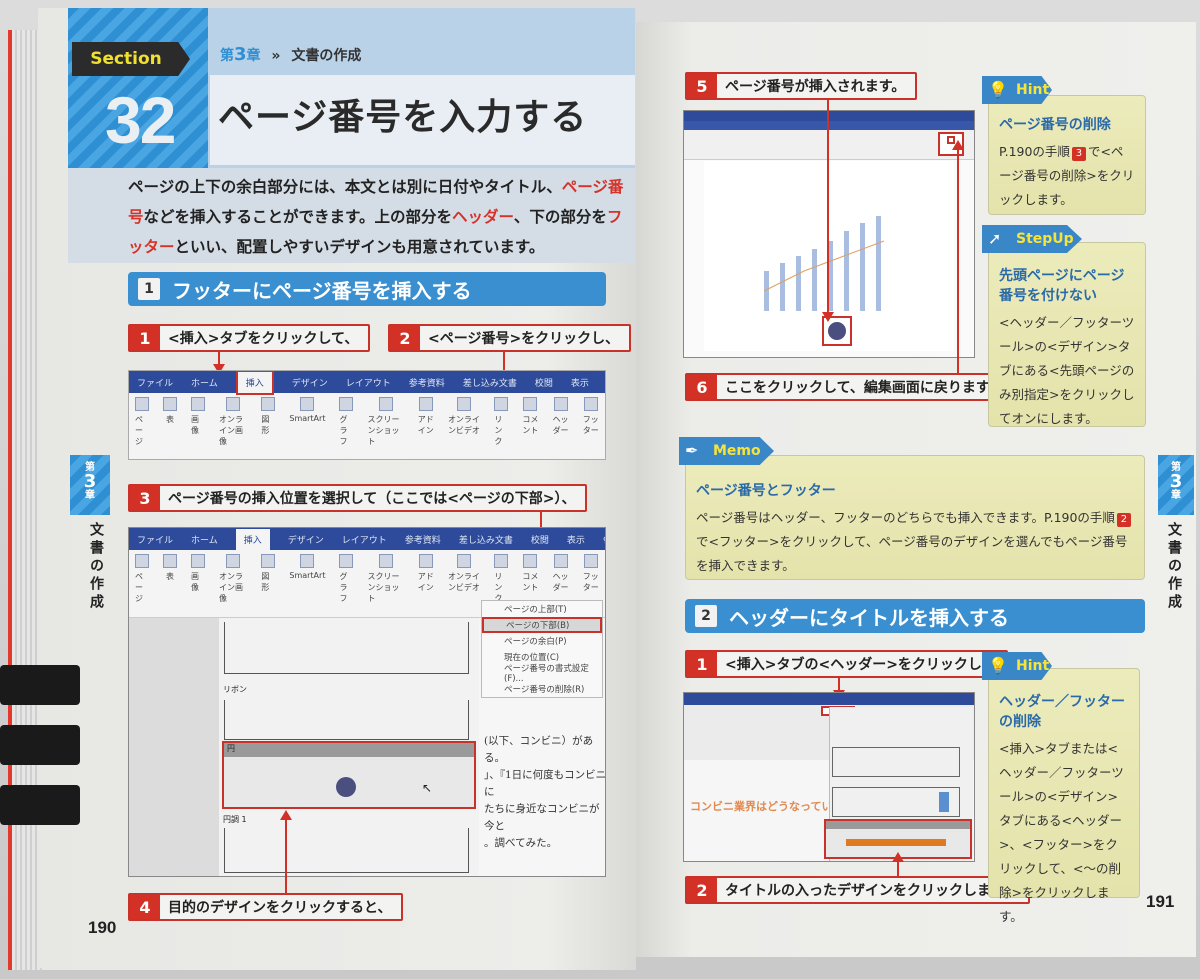 This screenshot has width=1200, height=979. Describe the element at coordinates (828, 211) in the screenshot. I see `arrow-step5` at that location.